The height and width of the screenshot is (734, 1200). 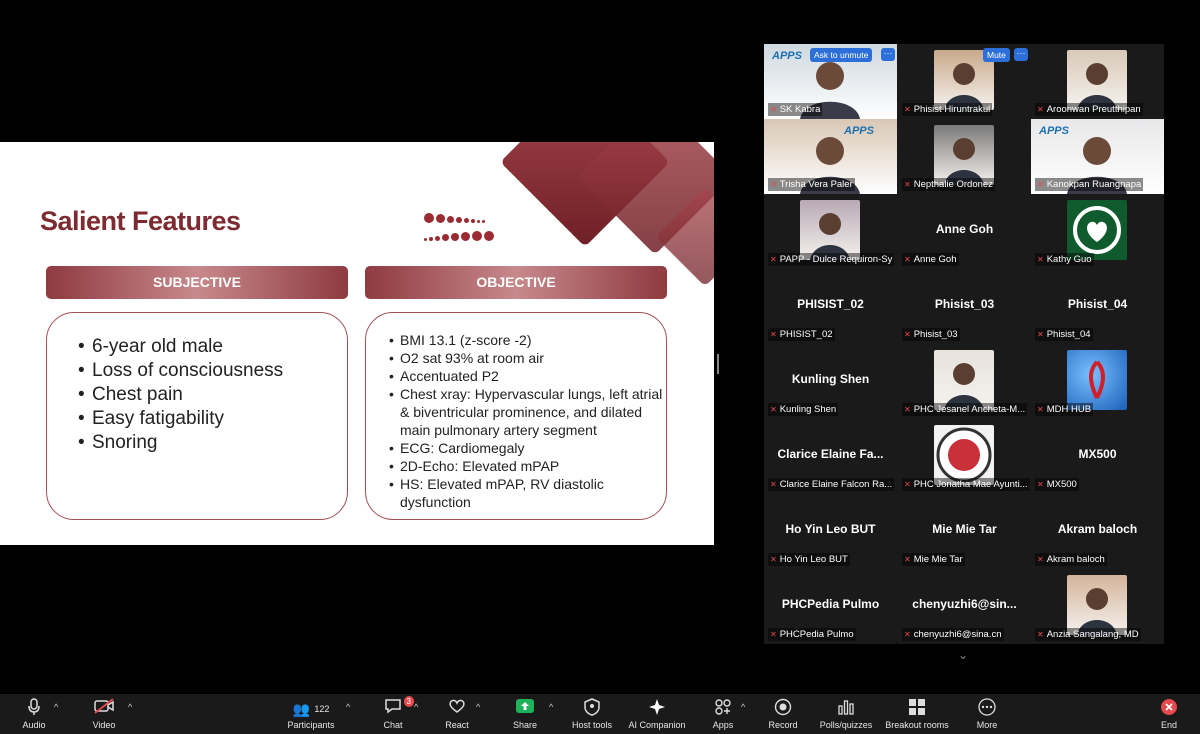 I want to click on mute-participant-button: Mute, so click(x=996, y=55).